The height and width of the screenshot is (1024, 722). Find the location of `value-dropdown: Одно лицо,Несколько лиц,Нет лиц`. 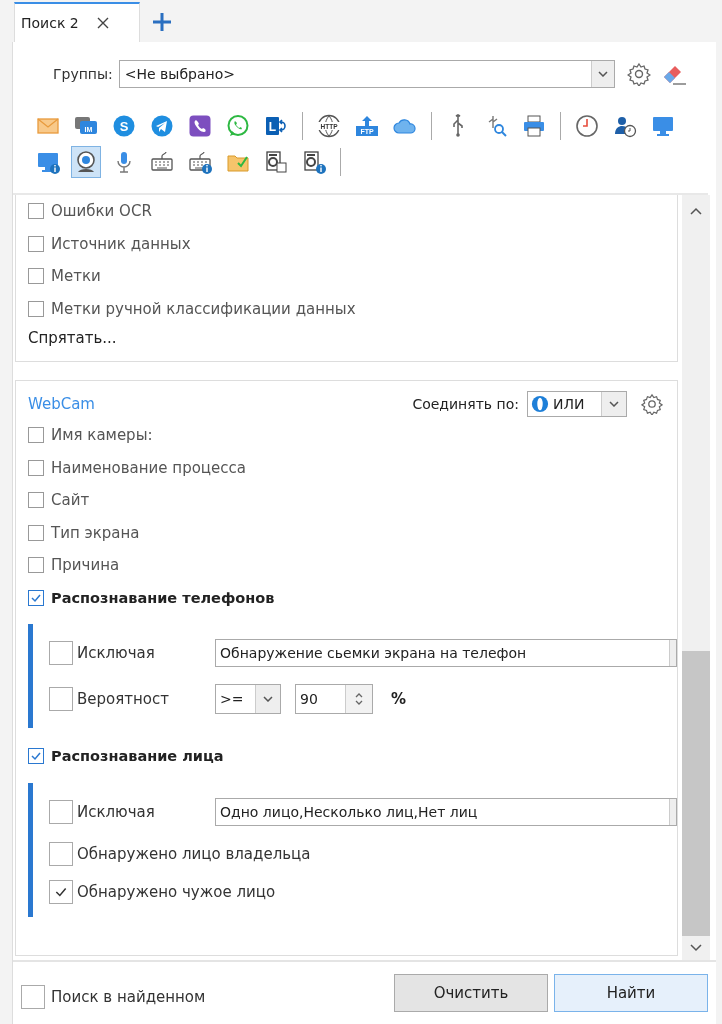

value-dropdown: Одно лицо,Несколько лиц,Нет лиц is located at coordinates (446, 811).